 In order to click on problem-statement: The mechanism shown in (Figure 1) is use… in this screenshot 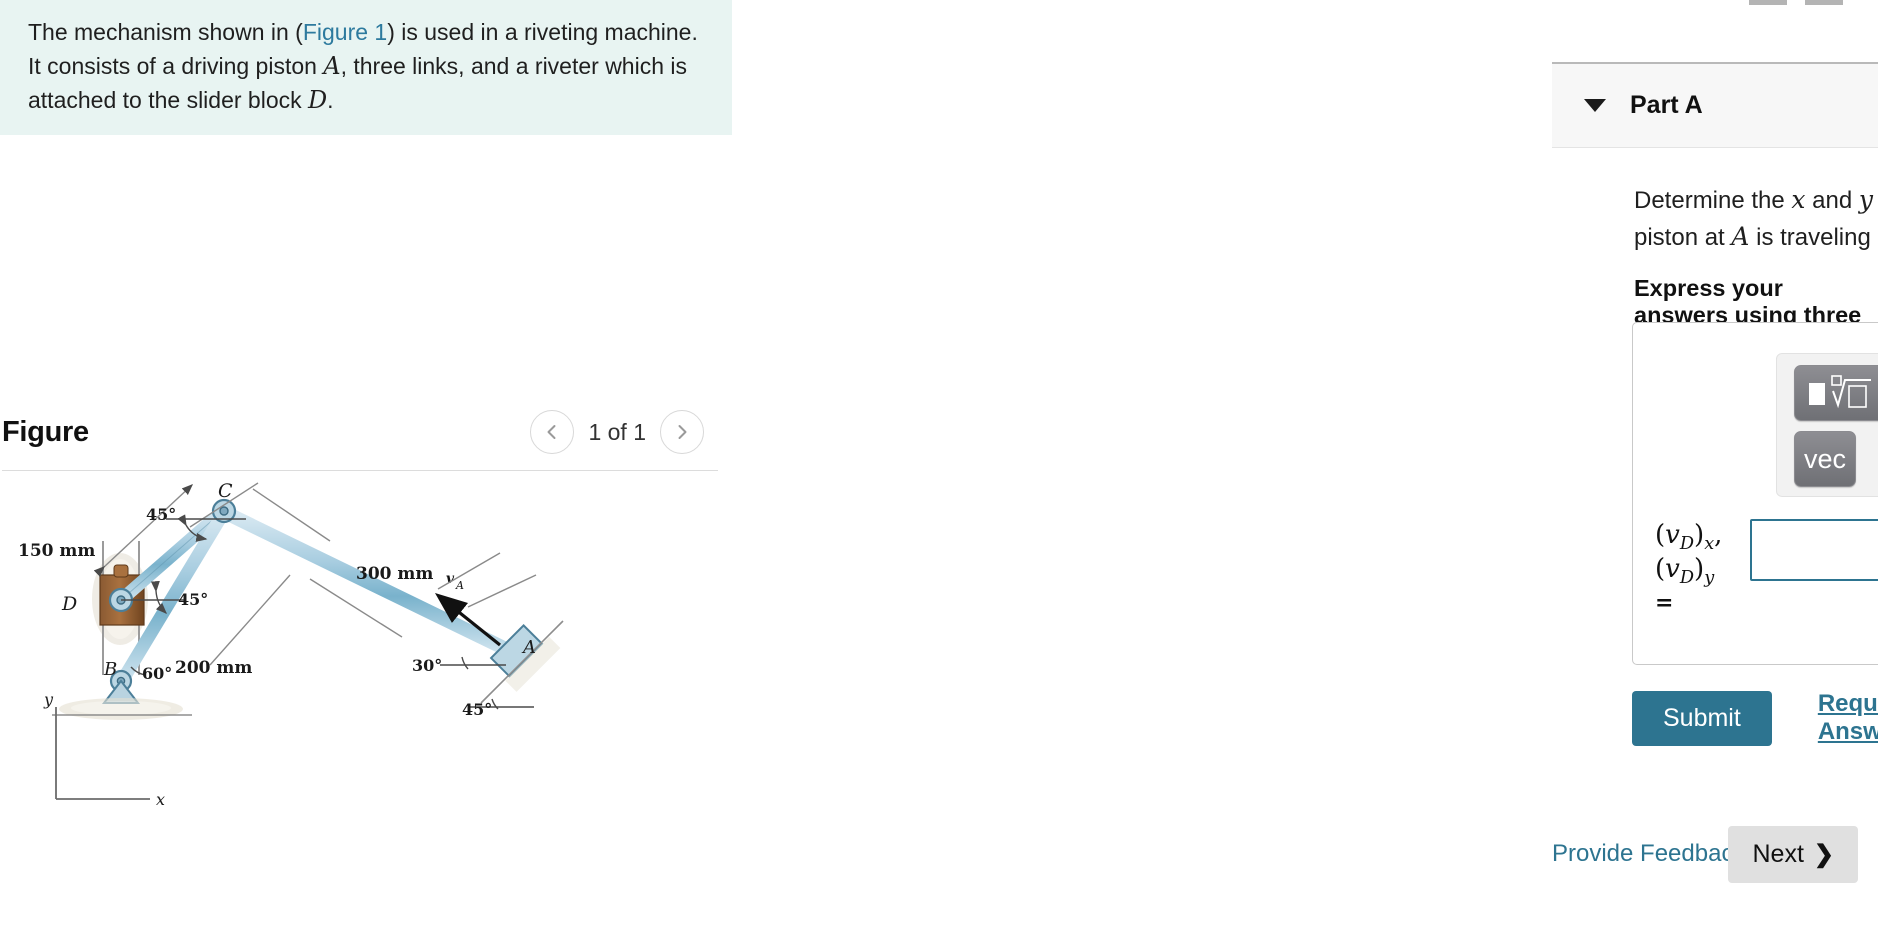, I will do `click(366, 68)`.